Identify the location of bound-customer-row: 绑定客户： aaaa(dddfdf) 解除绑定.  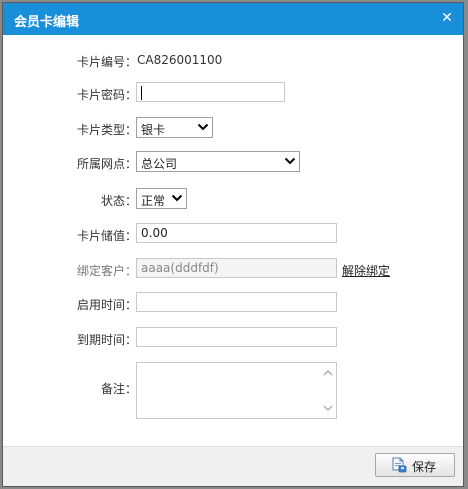
(234, 269).